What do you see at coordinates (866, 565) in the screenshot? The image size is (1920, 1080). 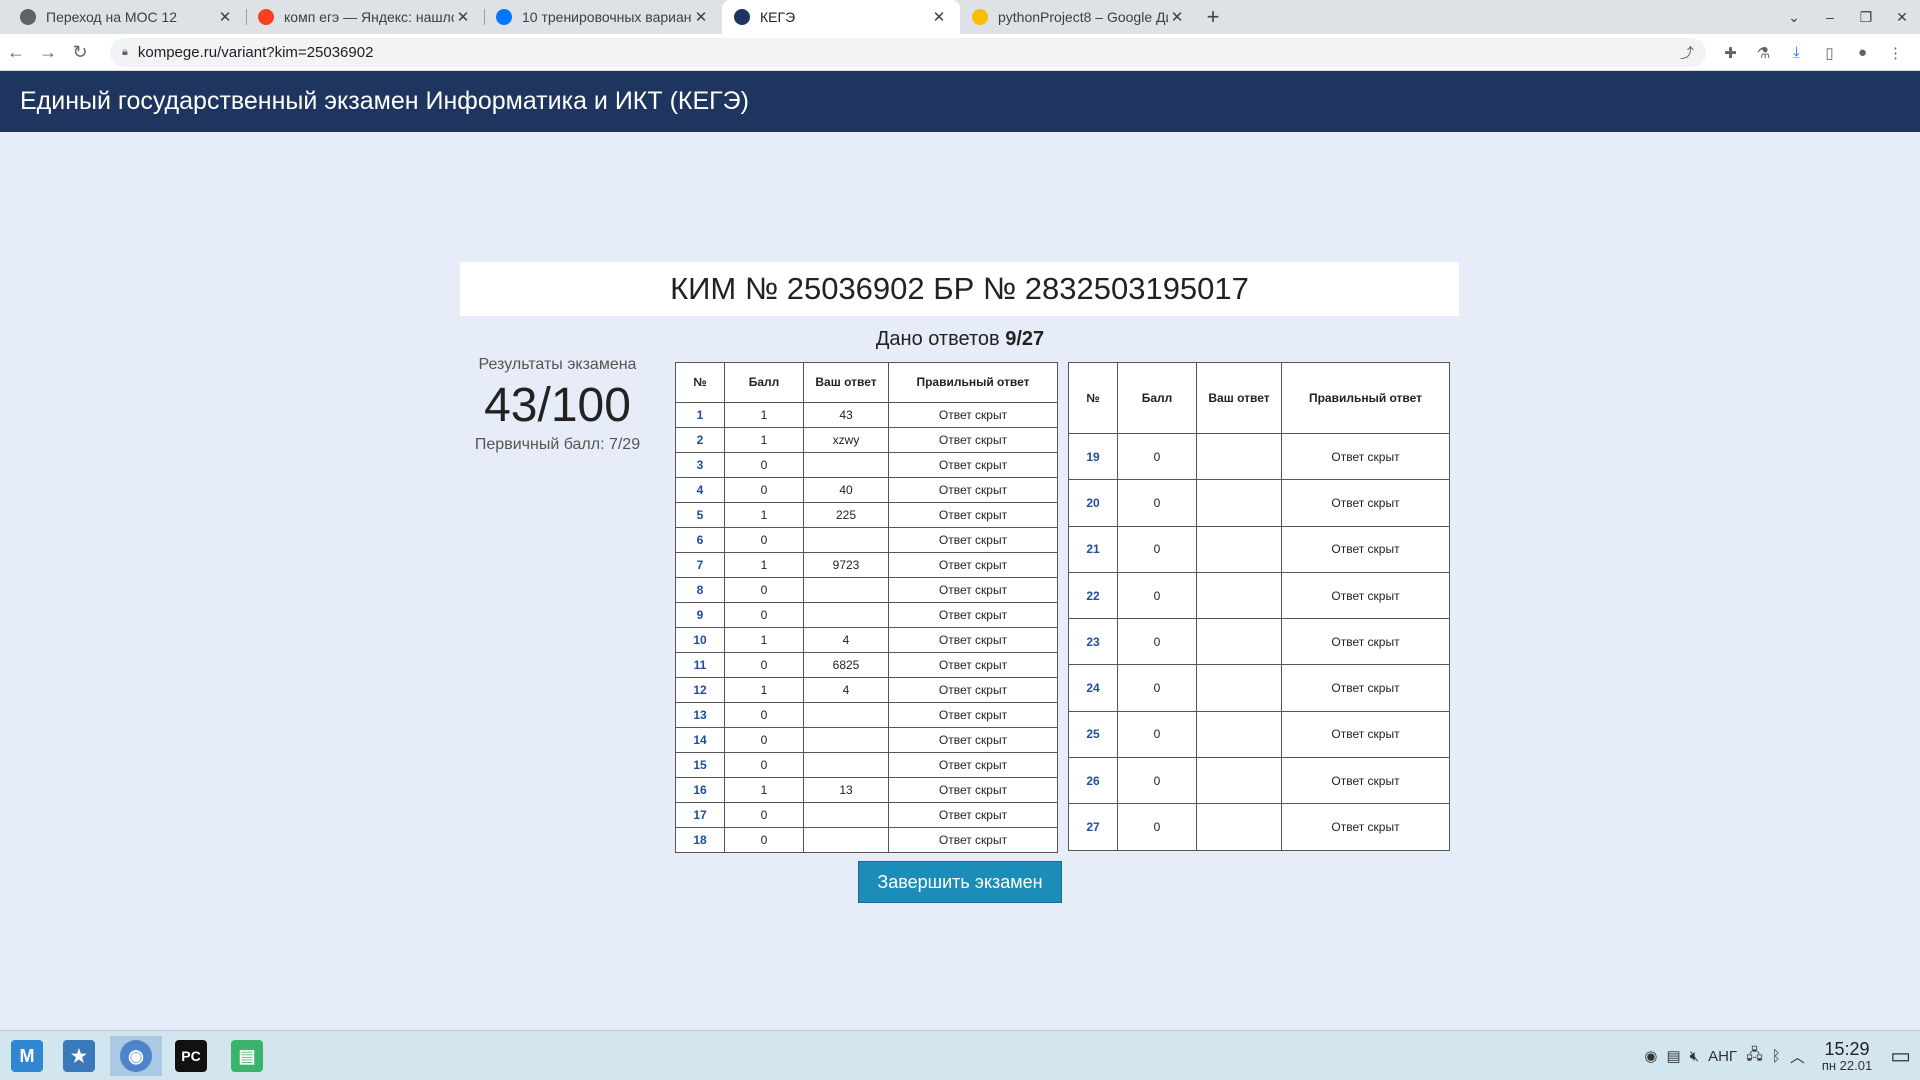 I see `table-row: 7 1 9723 Ответ скрыт` at bounding box center [866, 565].